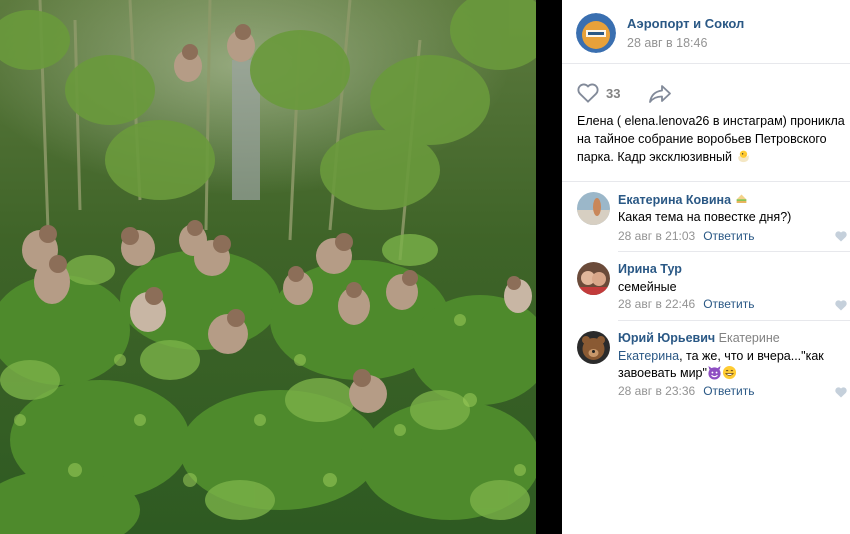 The image size is (850, 534). Describe the element at coordinates (596, 33) in the screenshot. I see `group-avatar` at that location.